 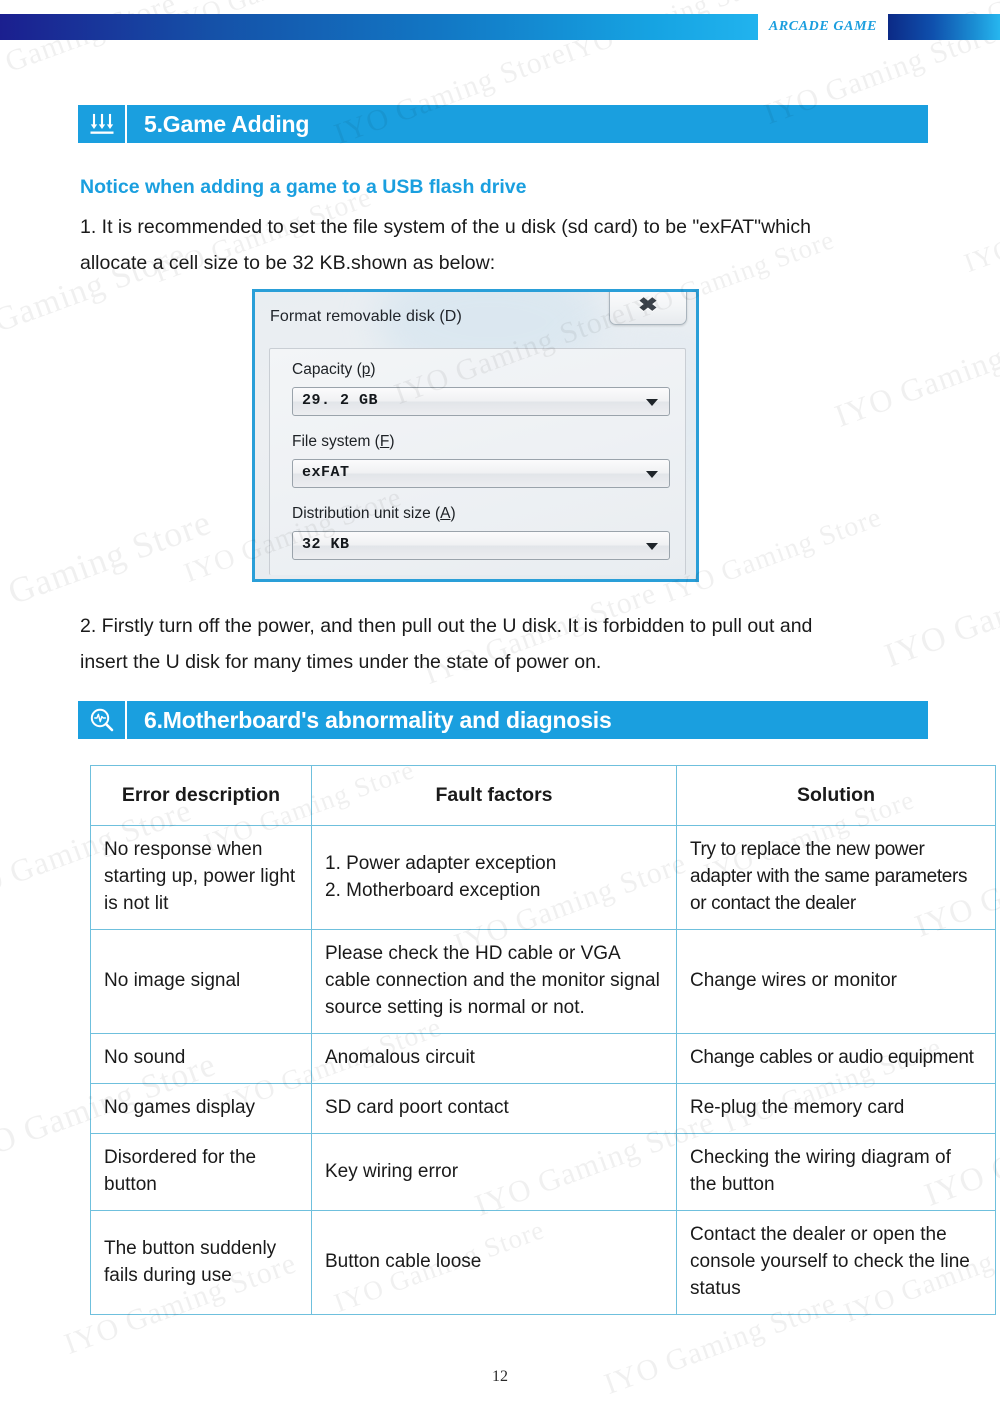 What do you see at coordinates (494, 795) in the screenshot?
I see `column-header-fault: Fault factors` at bounding box center [494, 795].